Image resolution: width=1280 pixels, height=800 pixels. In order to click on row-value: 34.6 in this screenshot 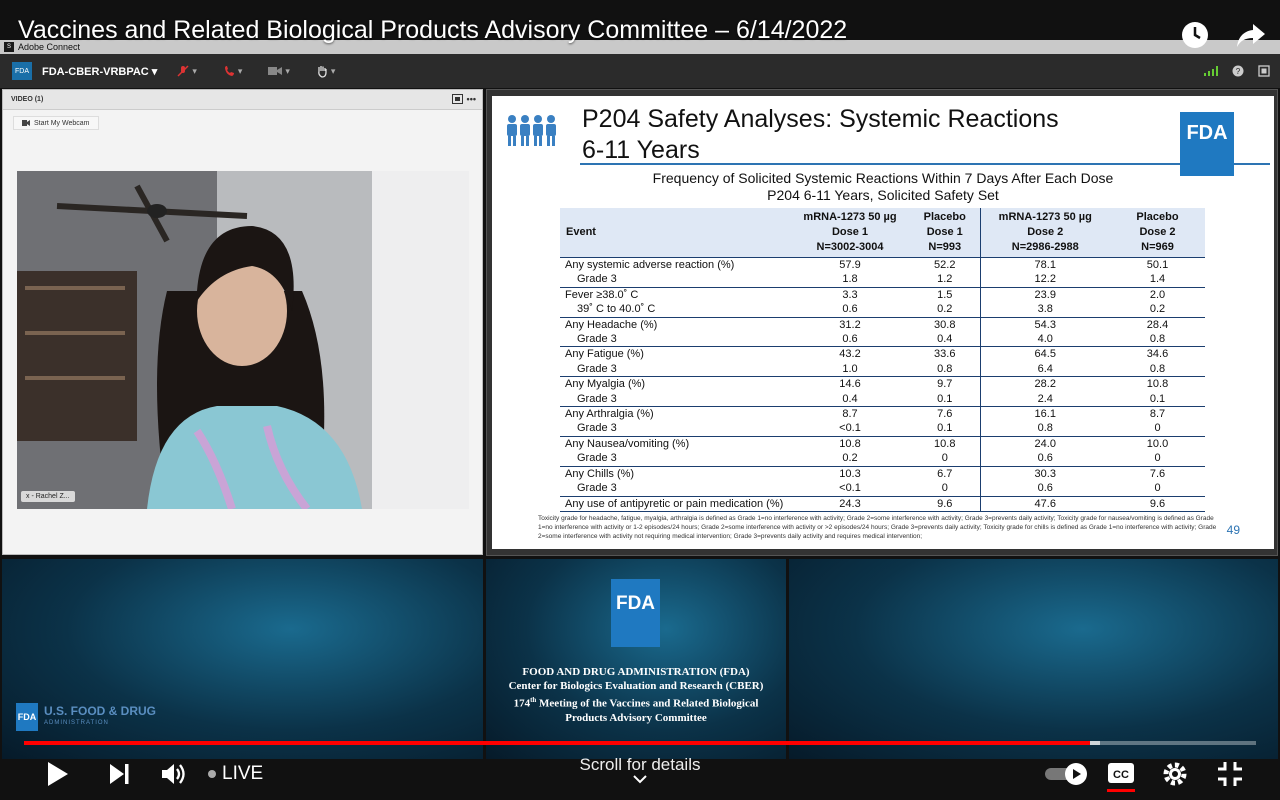, I will do `click(1157, 354)`.